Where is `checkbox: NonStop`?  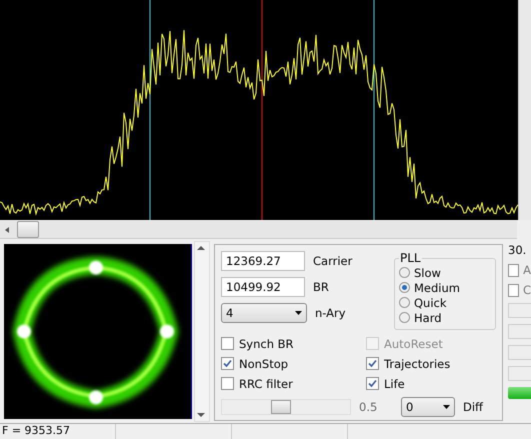 checkbox: NonStop is located at coordinates (286, 363).